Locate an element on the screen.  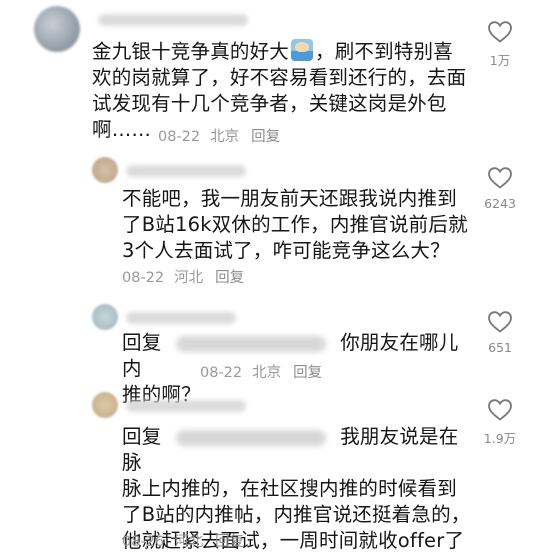
like-count: 651 is located at coordinates (500, 347).